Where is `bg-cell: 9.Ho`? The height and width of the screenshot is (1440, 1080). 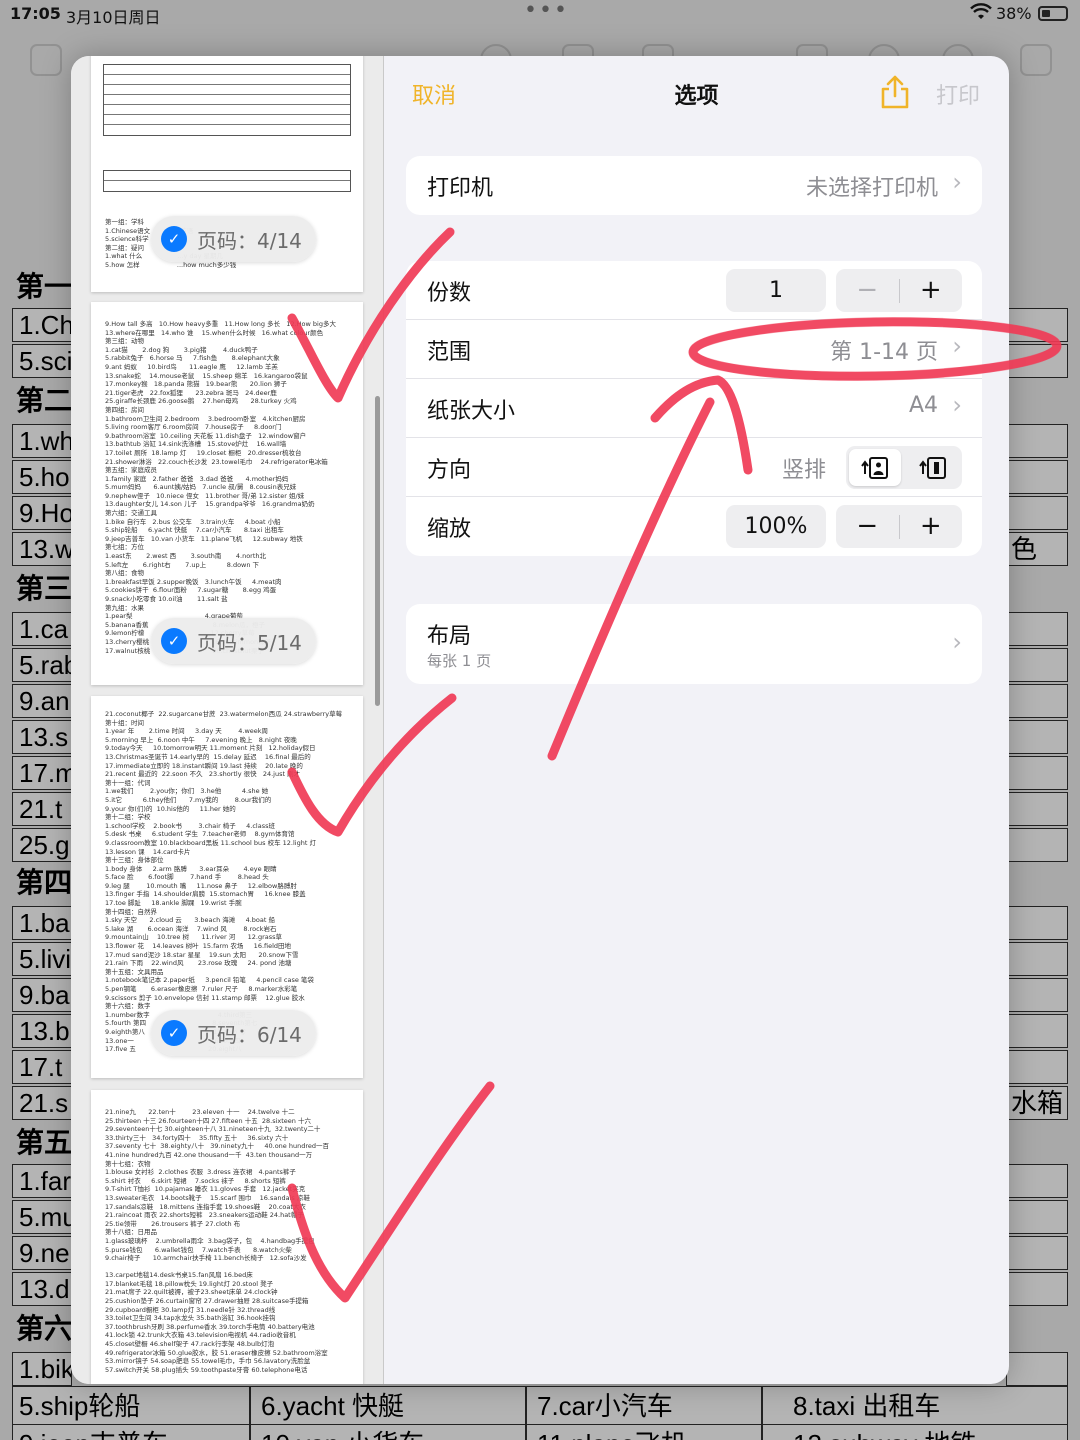
bg-cell: 9.Ho is located at coordinates (42, 513).